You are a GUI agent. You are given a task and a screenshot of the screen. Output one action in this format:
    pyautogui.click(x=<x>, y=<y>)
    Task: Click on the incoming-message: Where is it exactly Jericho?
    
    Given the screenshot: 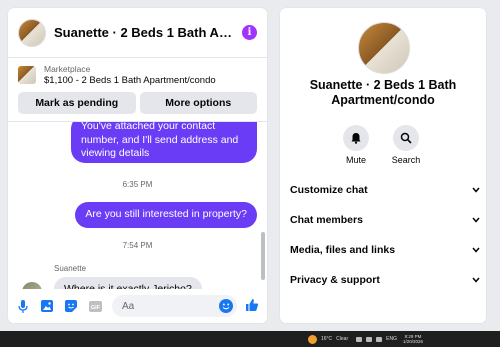 What is the action you would take?
    pyautogui.click(x=128, y=283)
    